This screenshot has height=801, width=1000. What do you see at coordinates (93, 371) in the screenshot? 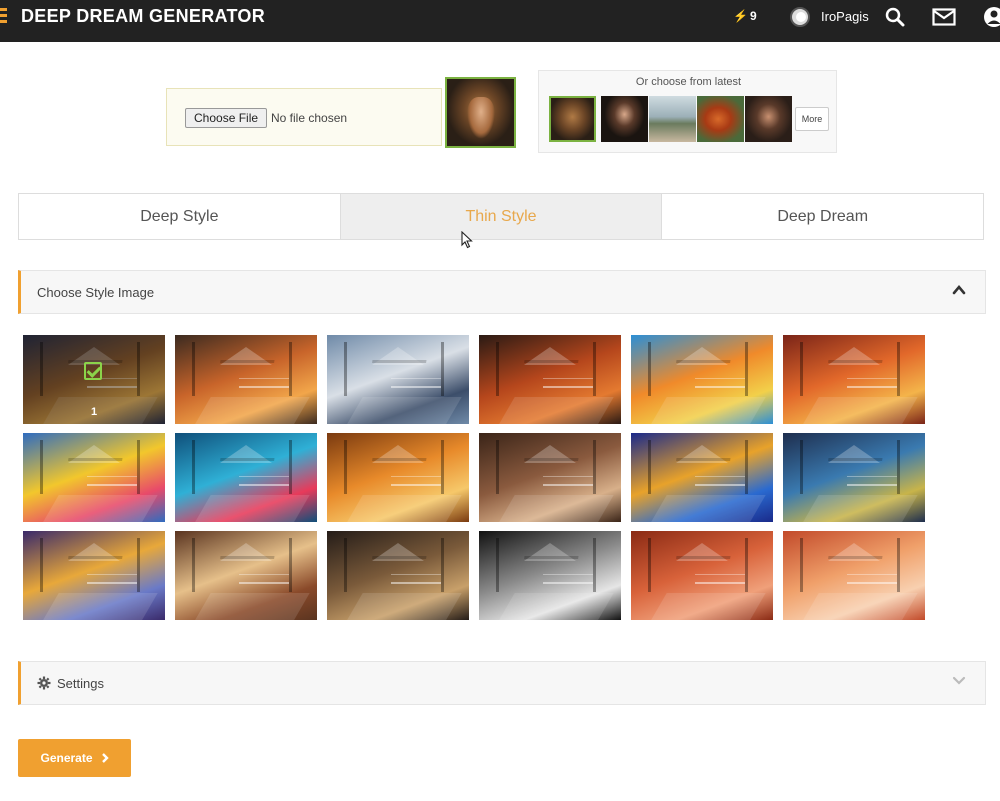
I see `checkmark-icon` at bounding box center [93, 371].